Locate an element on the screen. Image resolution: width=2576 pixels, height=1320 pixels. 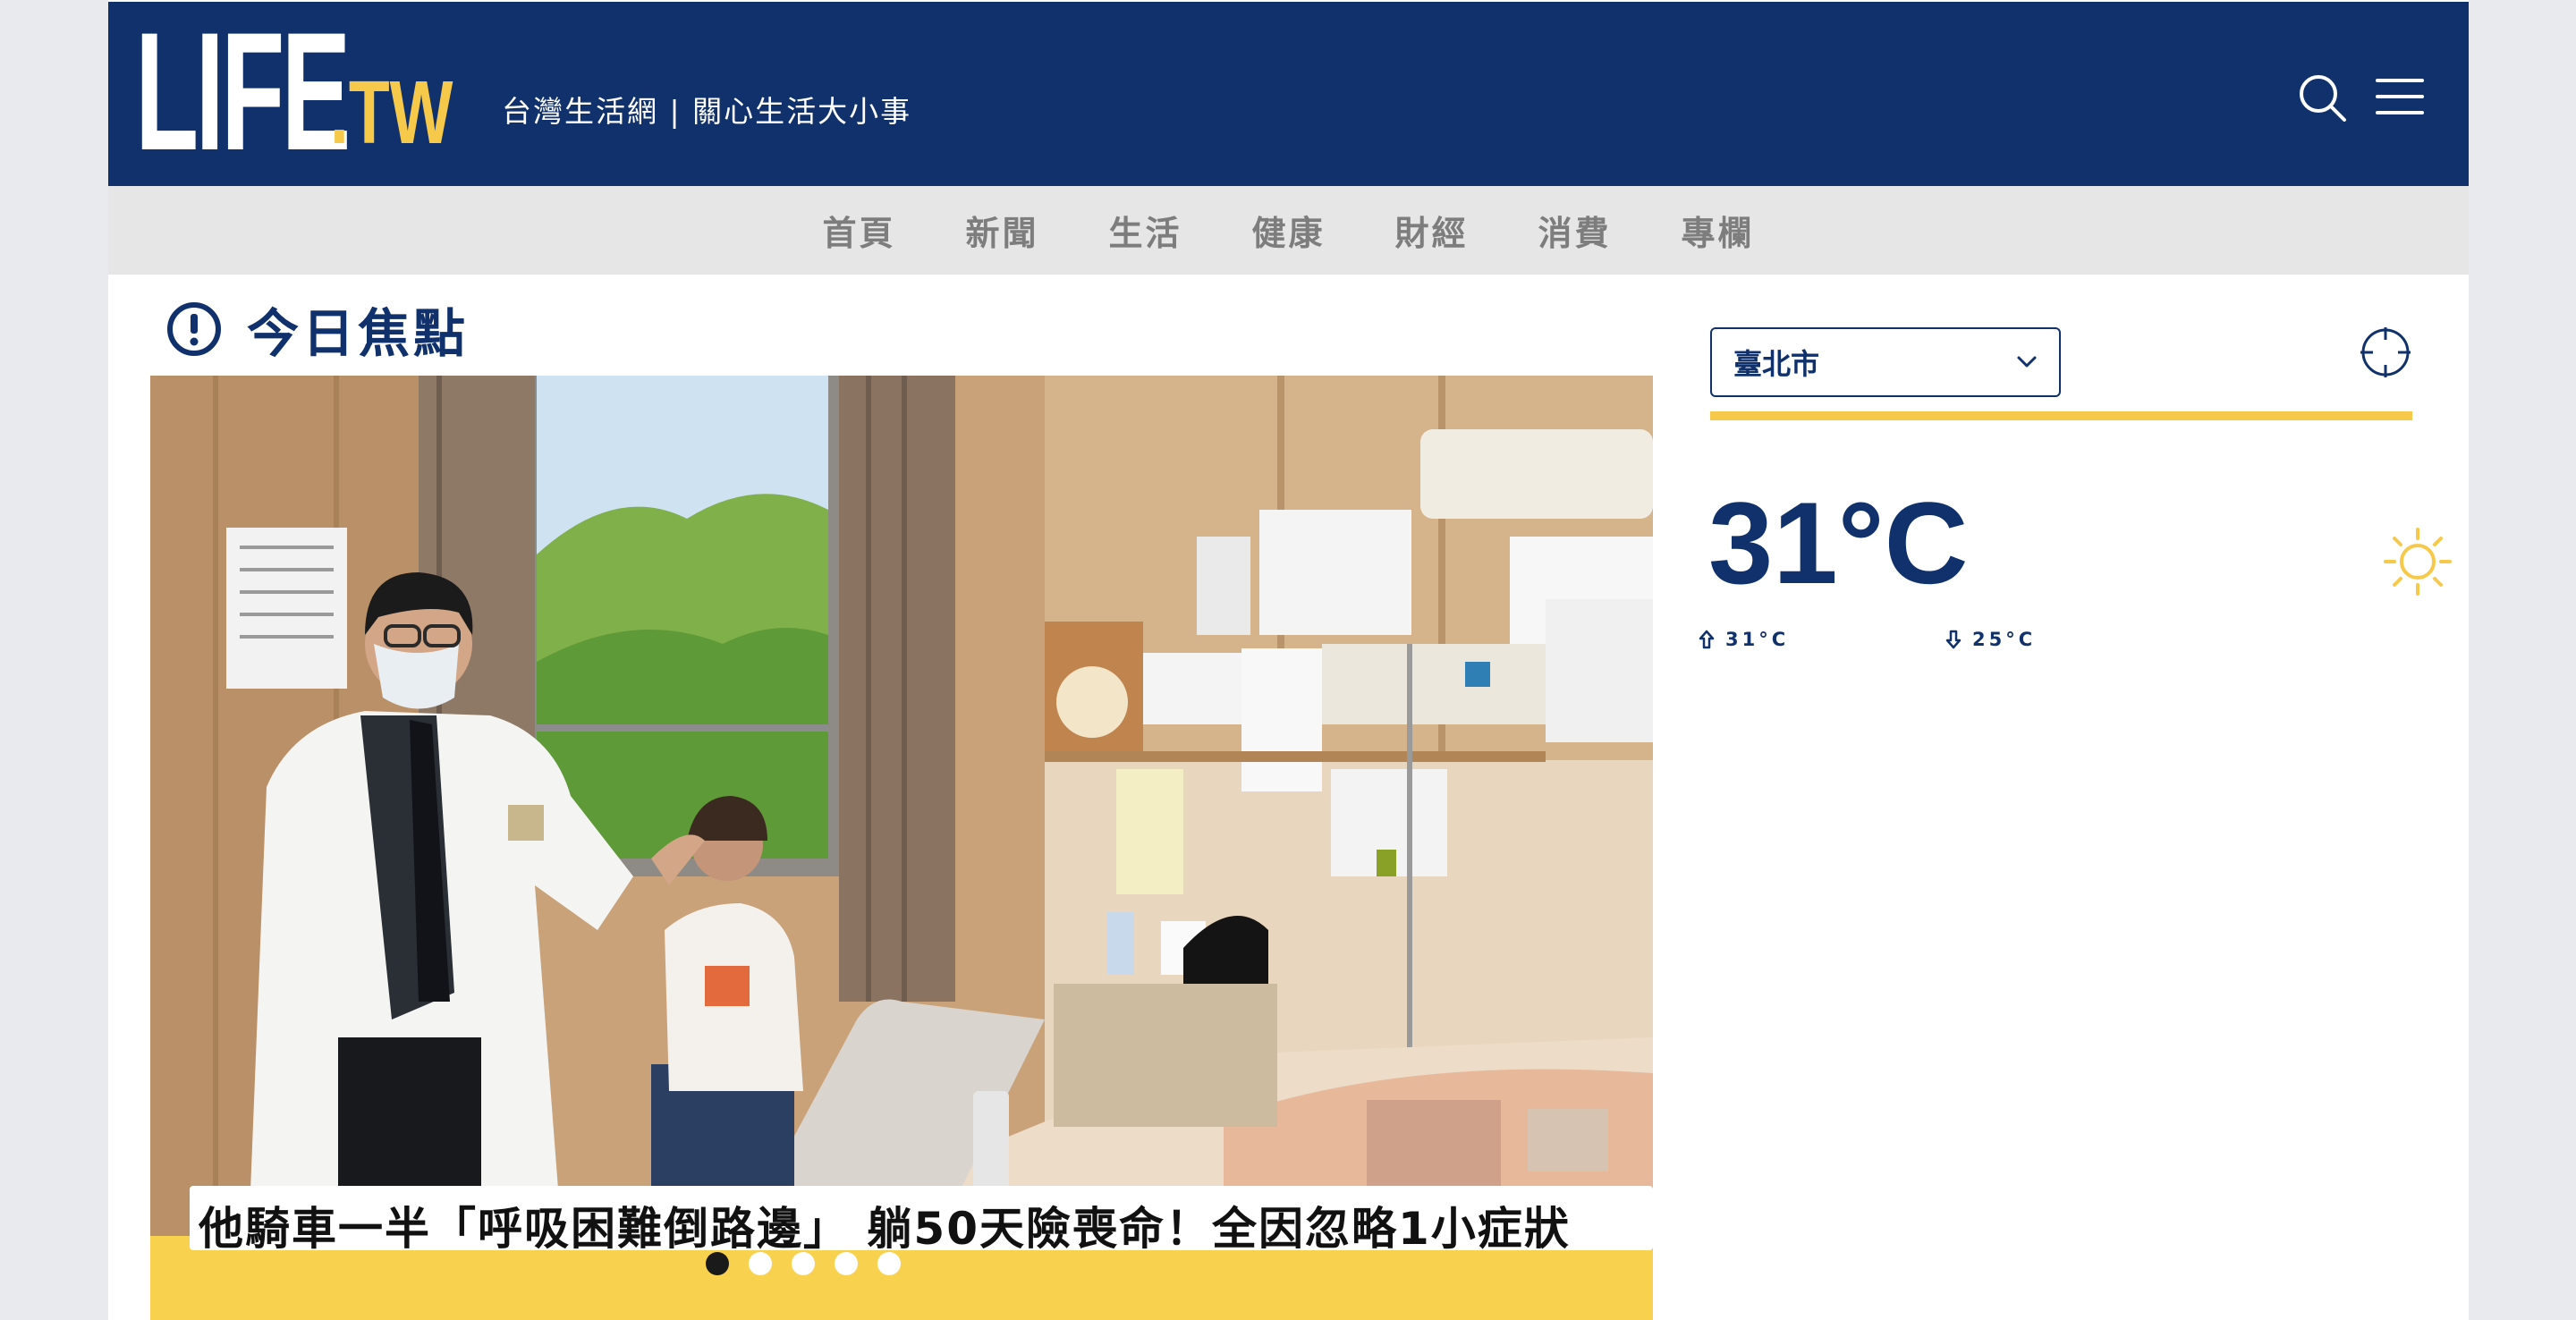
main-nav: 首頁 新聞 生活 健康 財經 消費 專欄 is located at coordinates (1288, 230).